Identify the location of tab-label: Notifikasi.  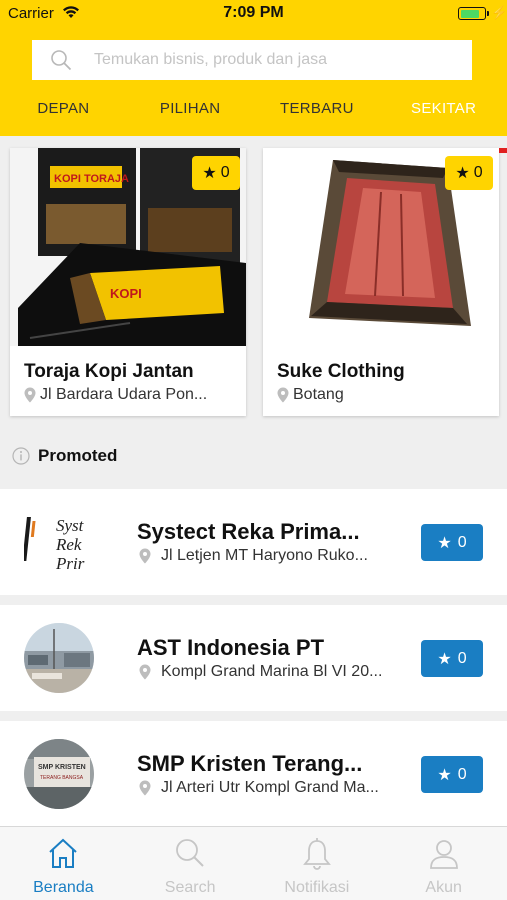
(317, 887).